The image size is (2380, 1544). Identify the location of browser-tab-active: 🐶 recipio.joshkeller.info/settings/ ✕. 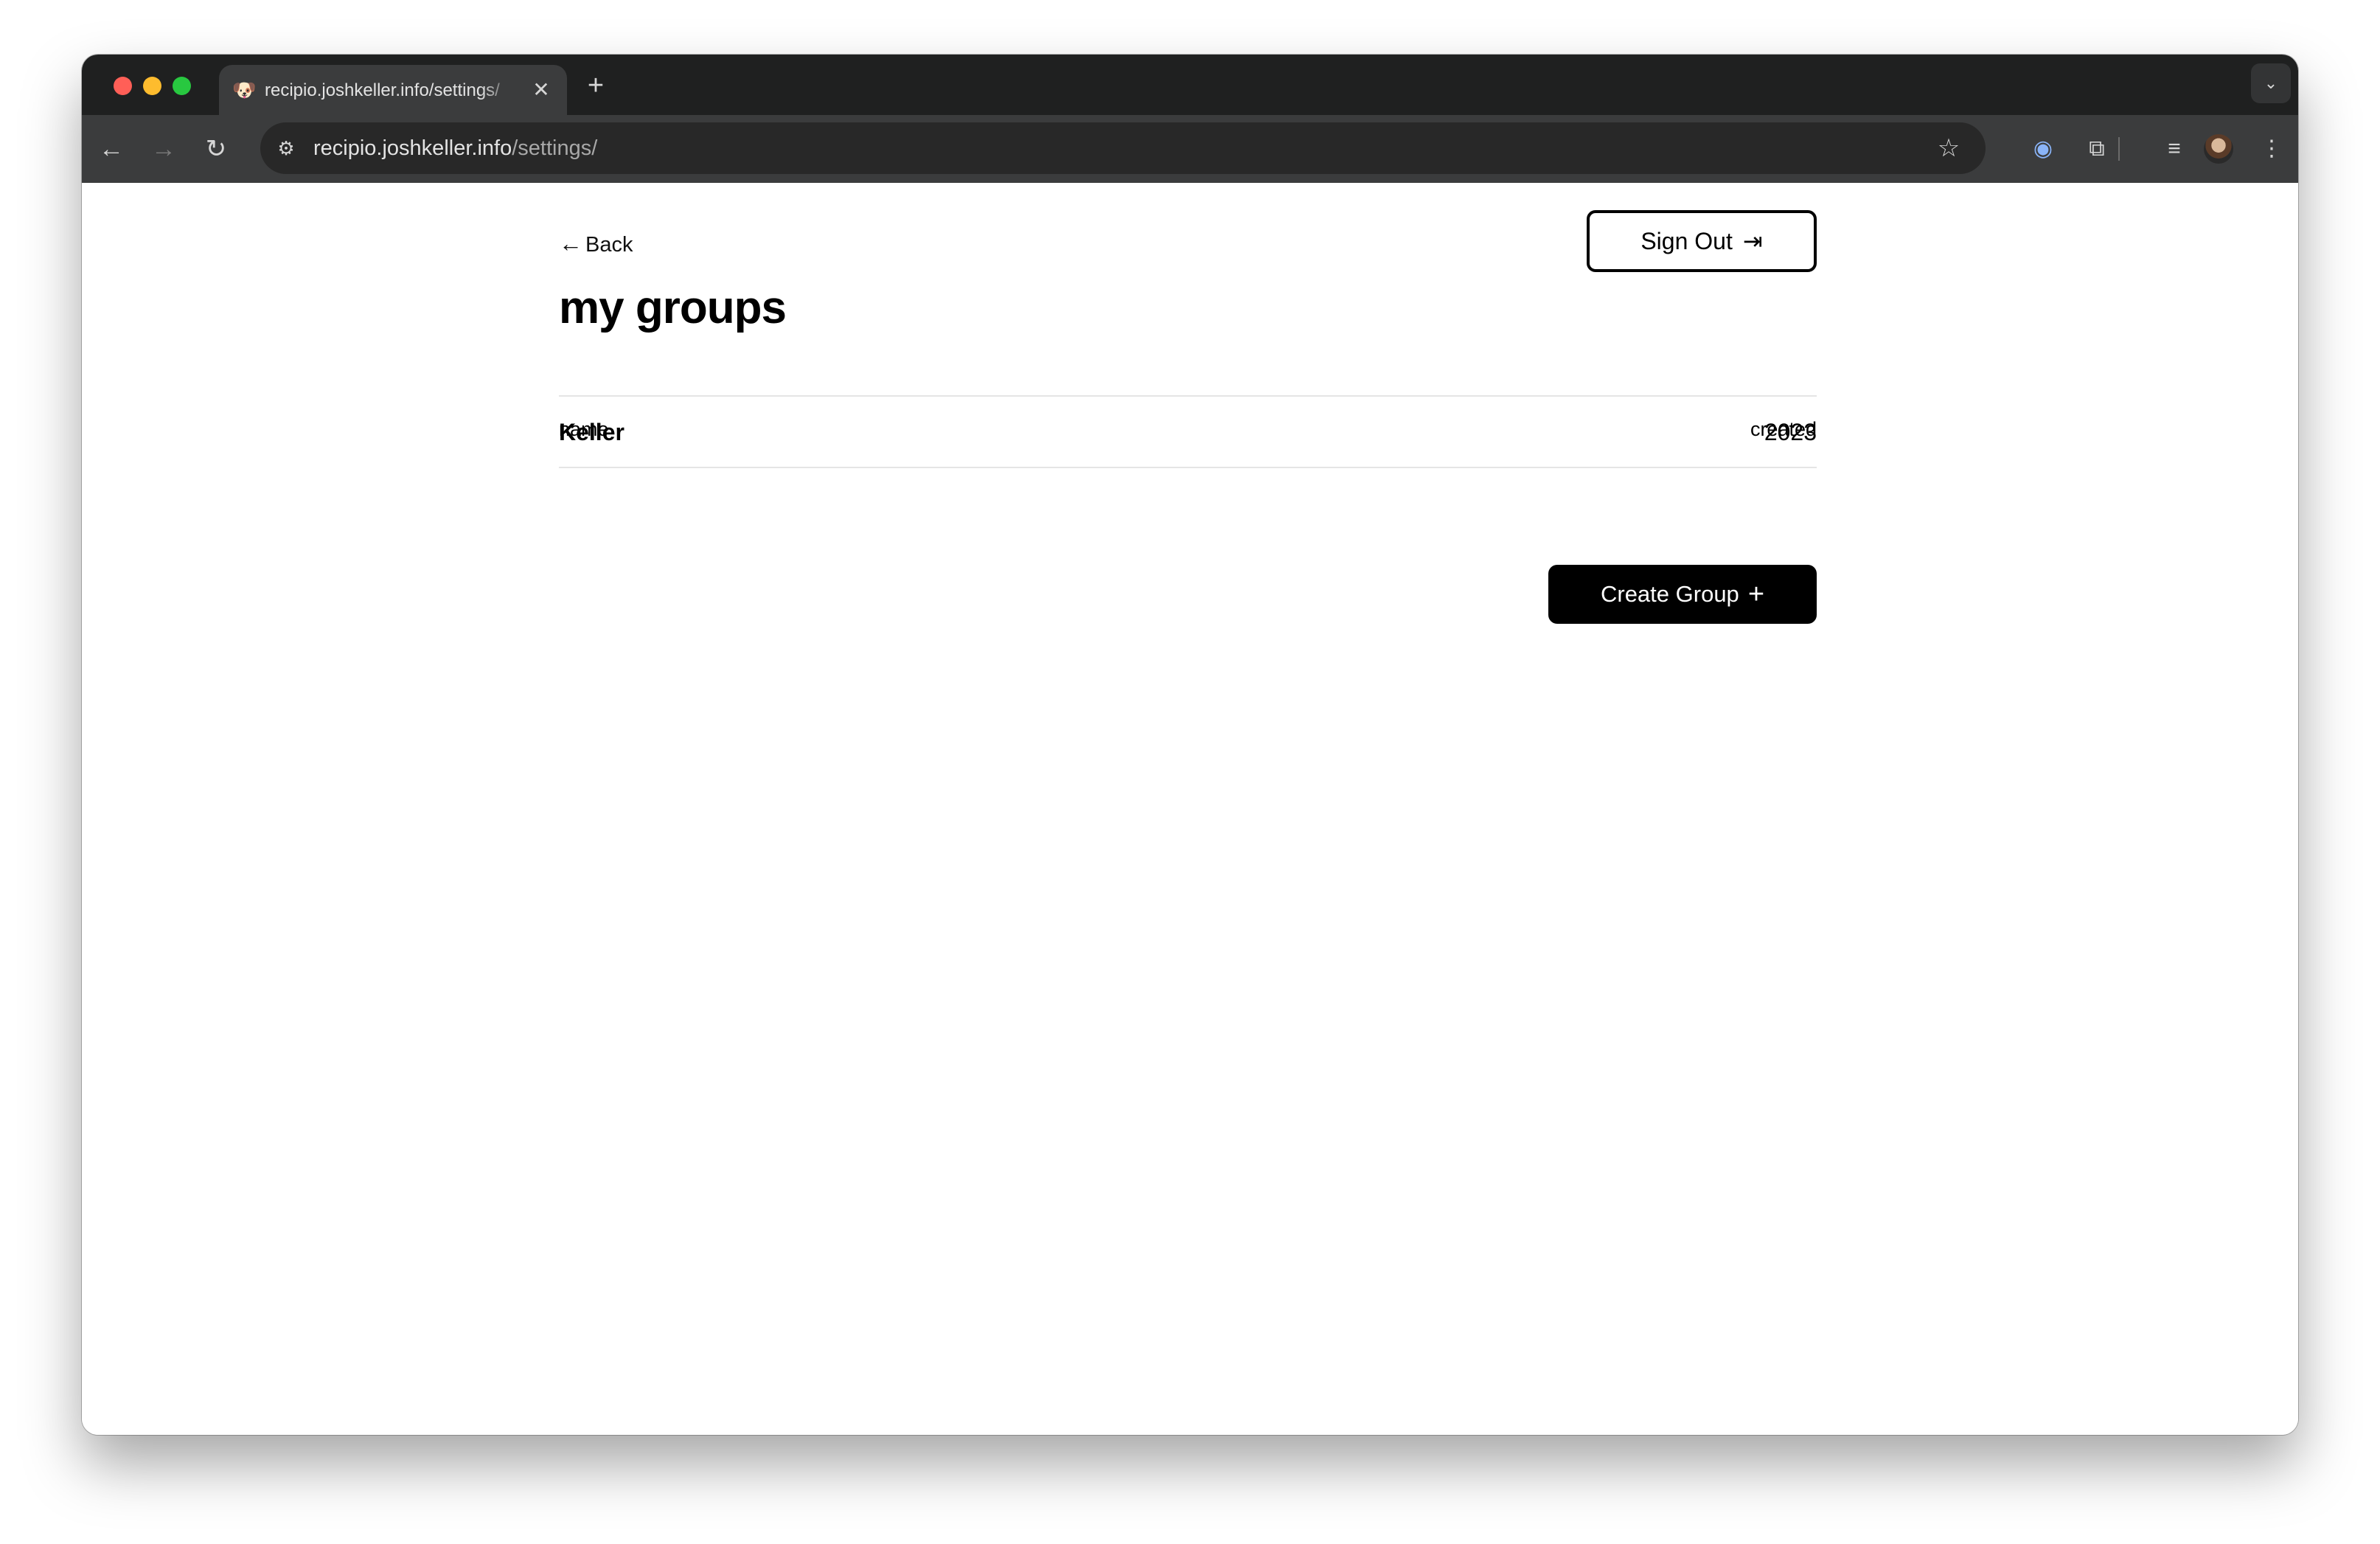
(393, 90).